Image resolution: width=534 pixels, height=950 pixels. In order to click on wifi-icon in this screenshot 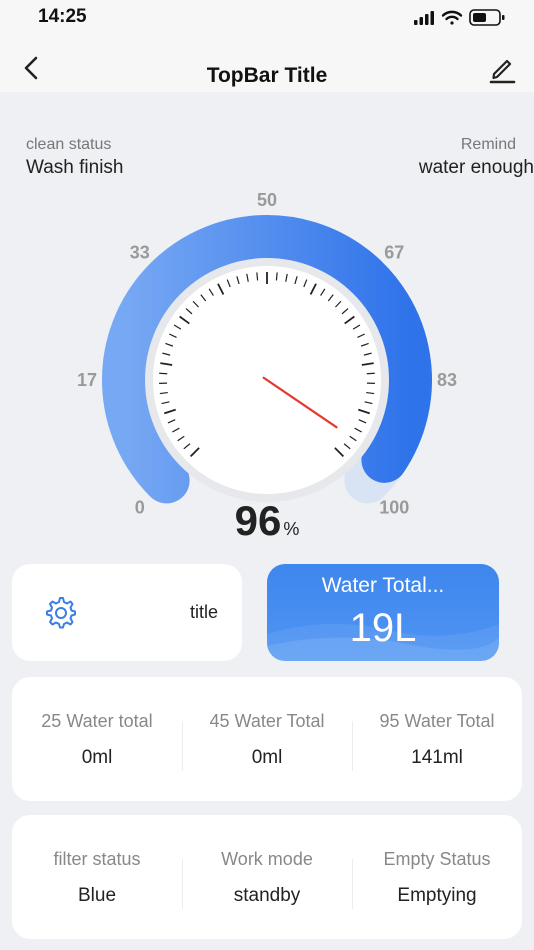, I will do `click(452, 17)`.